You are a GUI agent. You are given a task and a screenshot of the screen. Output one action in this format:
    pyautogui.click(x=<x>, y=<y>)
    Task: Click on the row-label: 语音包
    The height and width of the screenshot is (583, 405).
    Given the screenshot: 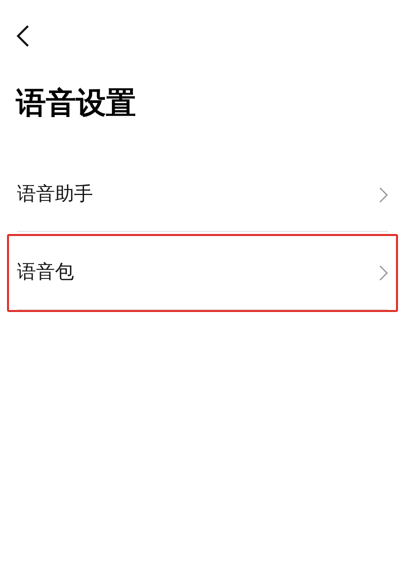 What is the action you would take?
    pyautogui.click(x=45, y=273)
    